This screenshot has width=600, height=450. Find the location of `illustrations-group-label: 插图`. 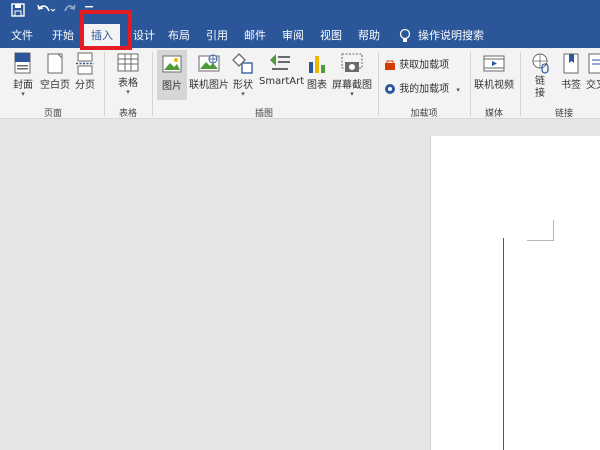

illustrations-group-label: 插图 is located at coordinates (263, 114).